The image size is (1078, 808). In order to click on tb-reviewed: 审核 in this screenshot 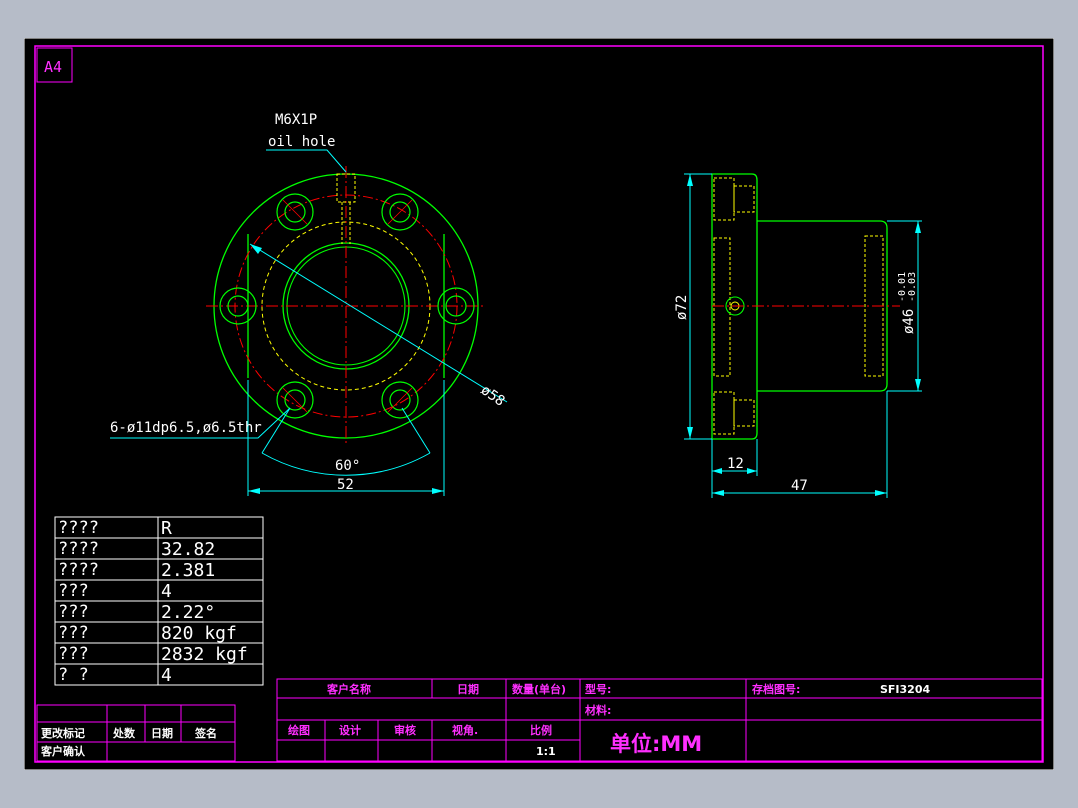, I will do `click(405, 730)`.